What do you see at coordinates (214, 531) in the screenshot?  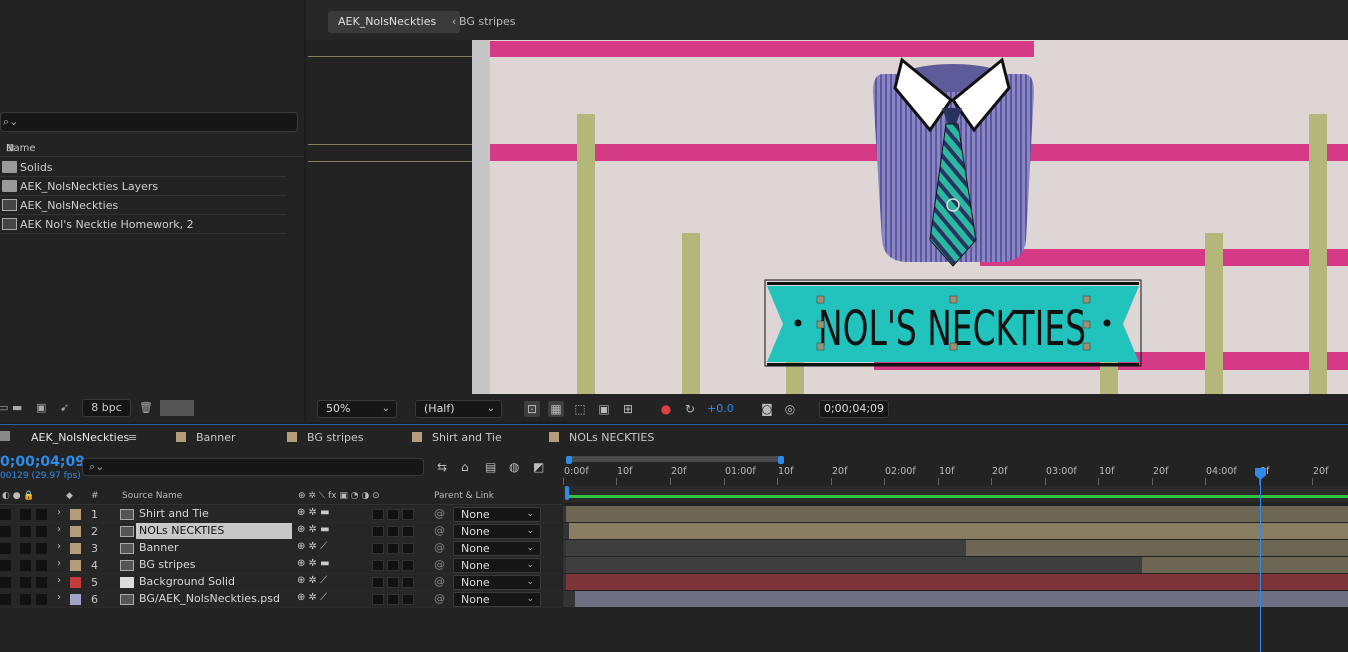 I see `layer-source-name: NOLs NECKTIES` at bounding box center [214, 531].